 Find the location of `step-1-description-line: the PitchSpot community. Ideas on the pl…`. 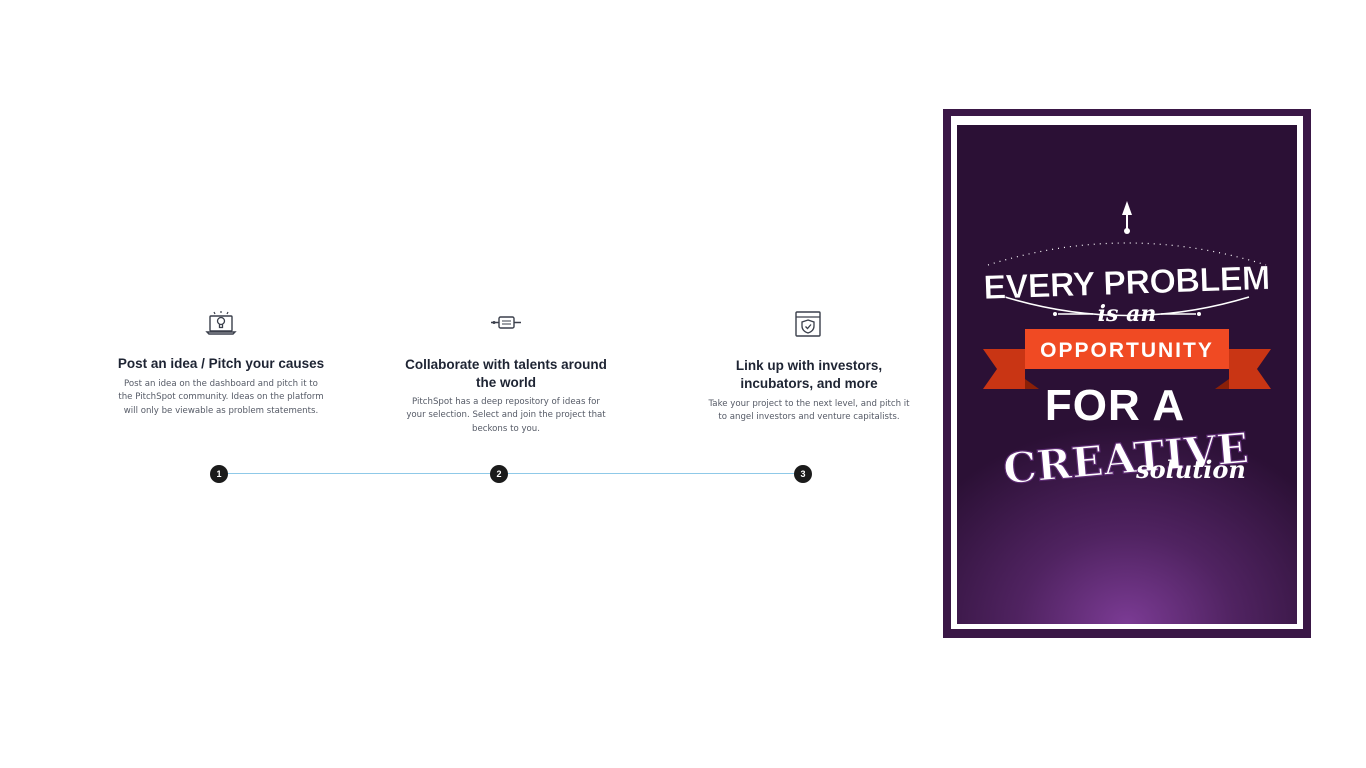

step-1-description-line: the PitchSpot community. Ideas on the pl… is located at coordinates (221, 397).